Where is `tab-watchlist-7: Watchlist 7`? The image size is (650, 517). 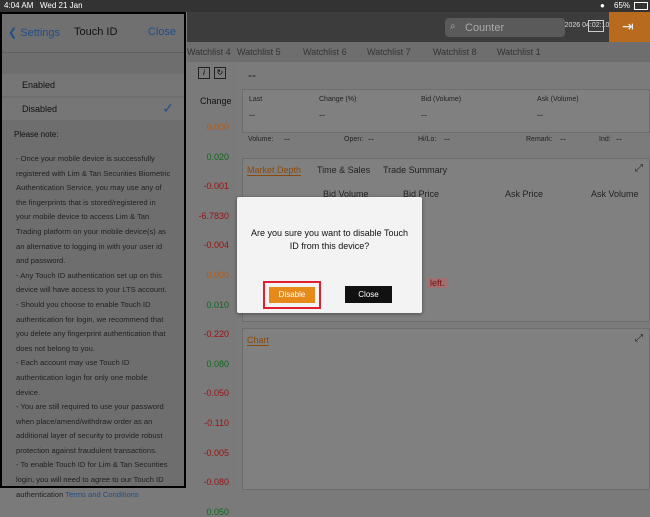 tab-watchlist-7: Watchlist 7 is located at coordinates (389, 52).